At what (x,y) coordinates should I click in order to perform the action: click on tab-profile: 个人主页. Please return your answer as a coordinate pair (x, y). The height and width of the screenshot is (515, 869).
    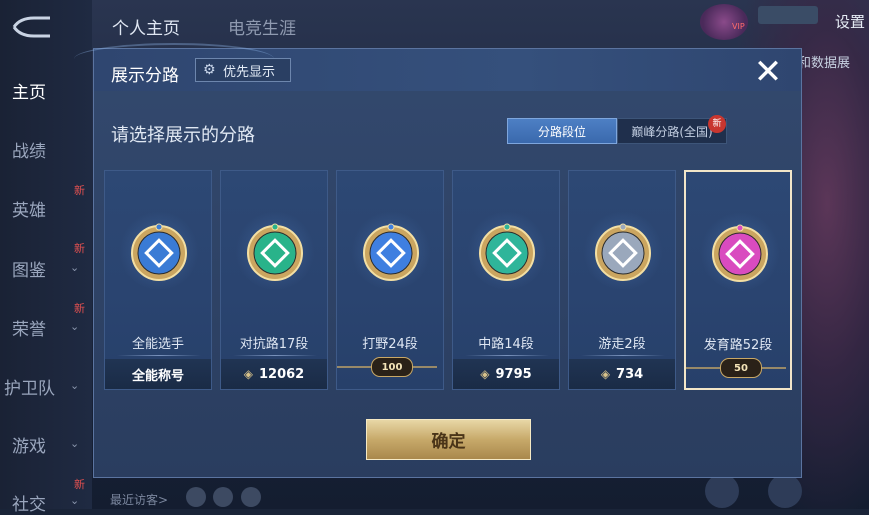
    Looking at the image, I should click on (146, 26).